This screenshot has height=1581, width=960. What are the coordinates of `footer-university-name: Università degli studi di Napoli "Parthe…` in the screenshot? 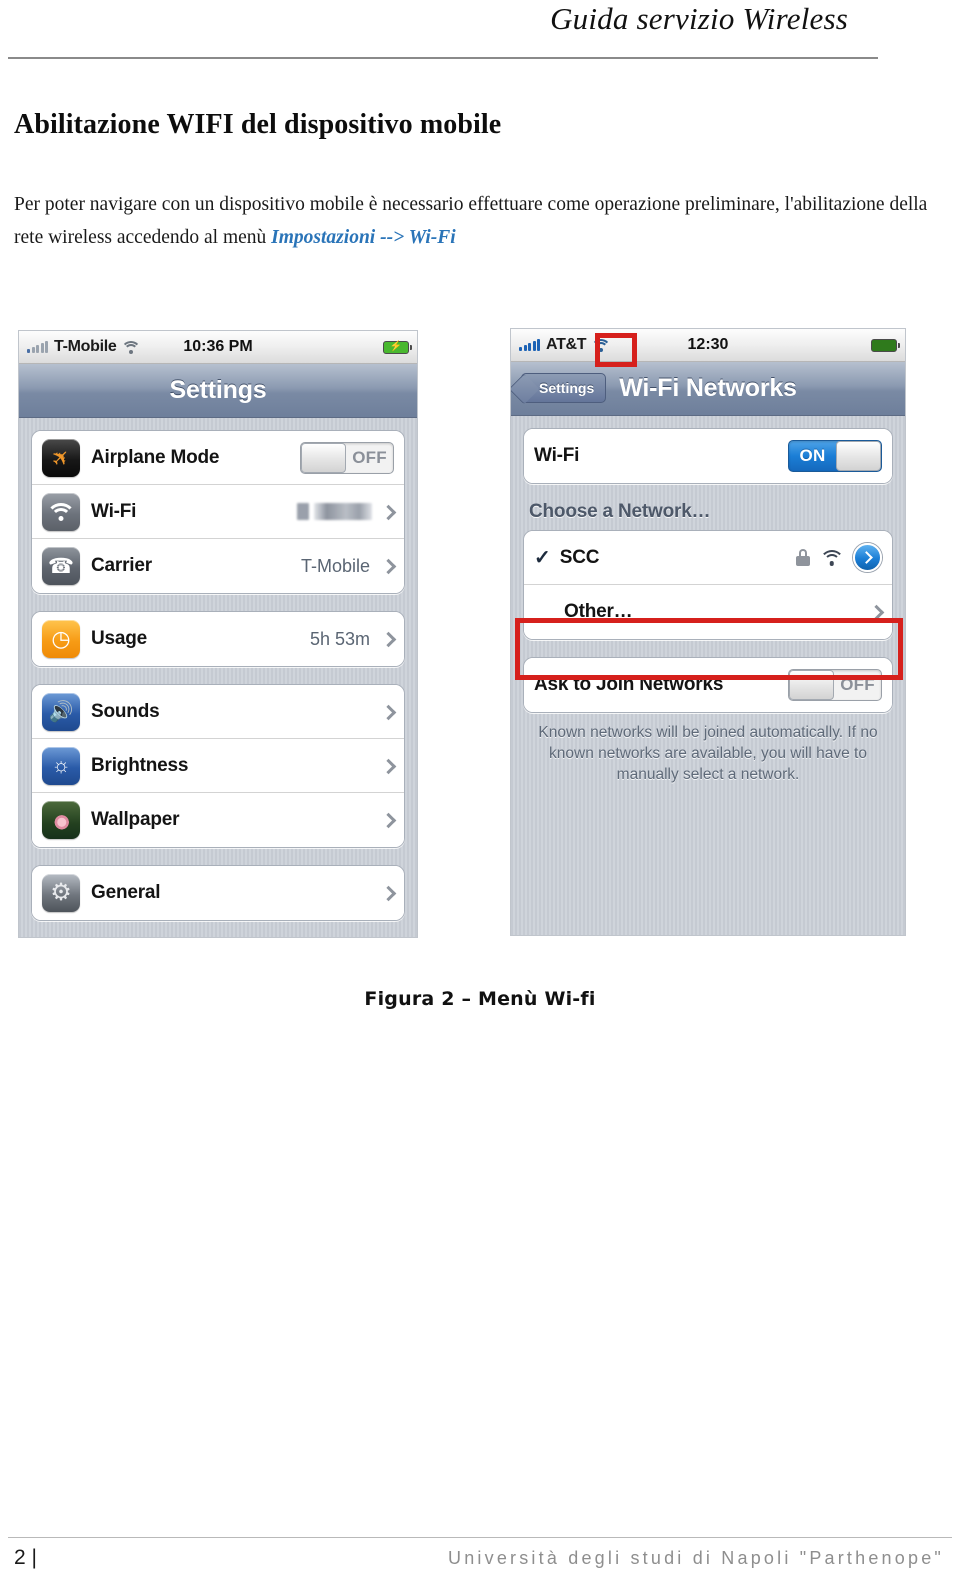 It's located at (696, 1558).